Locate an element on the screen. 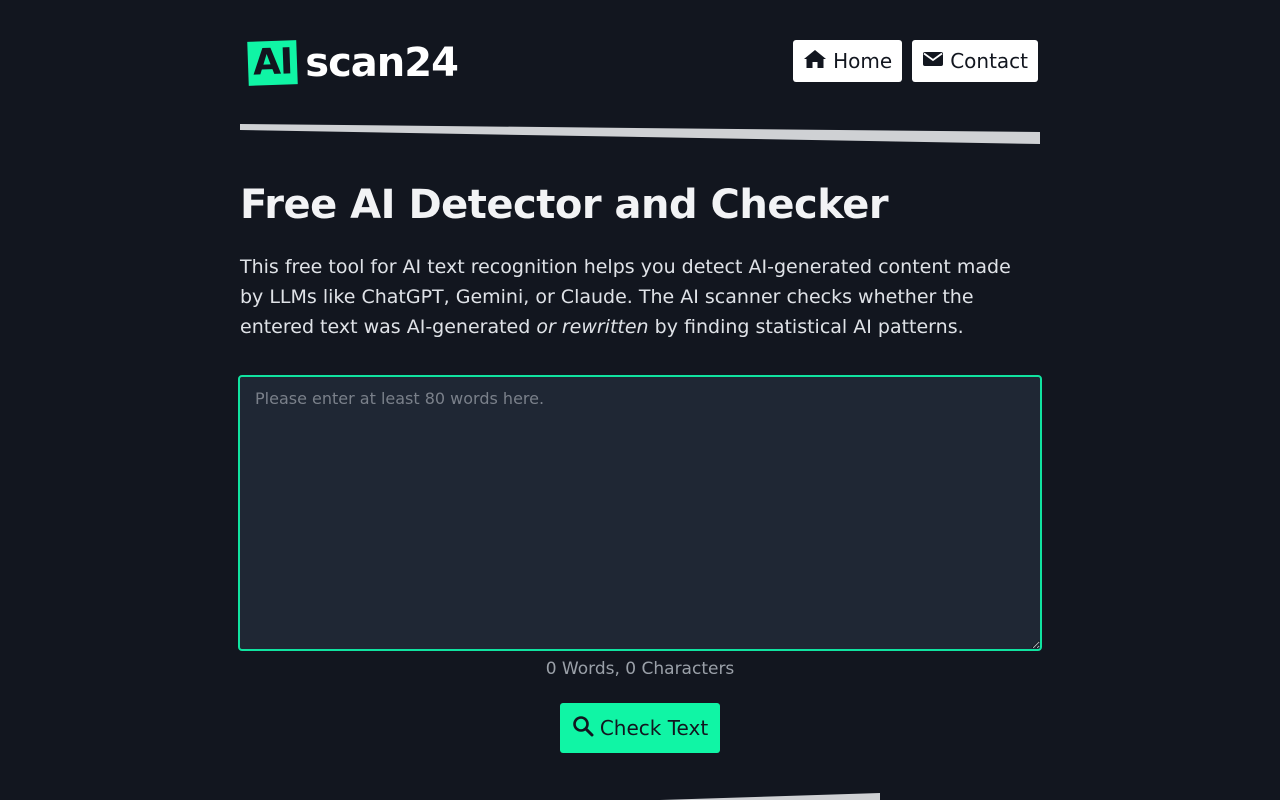 The width and height of the screenshot is (1280, 800). intro-text-part2: by finding statistical AI patterns. is located at coordinates (806, 327).